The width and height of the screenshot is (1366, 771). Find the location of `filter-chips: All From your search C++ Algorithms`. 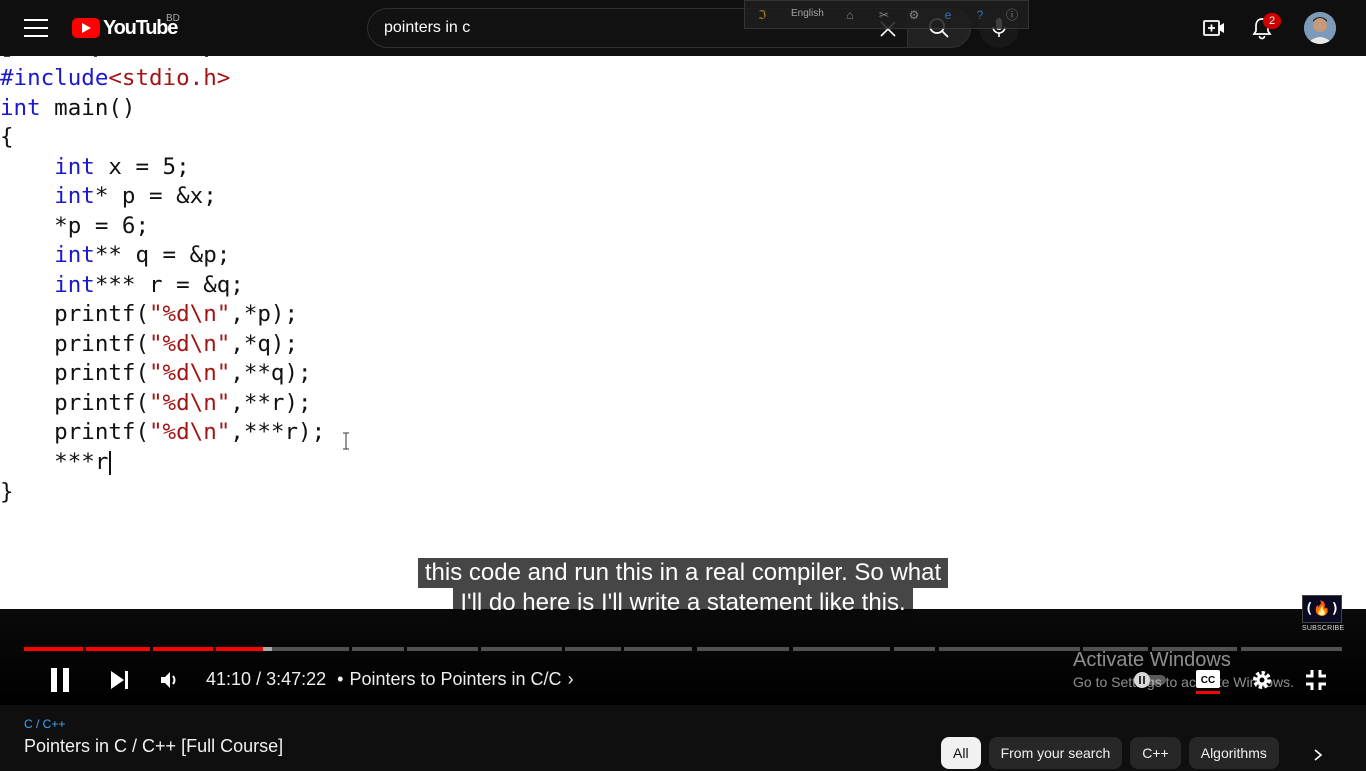

filter-chips: All From your search C++ Algorithms is located at coordinates (1110, 753).